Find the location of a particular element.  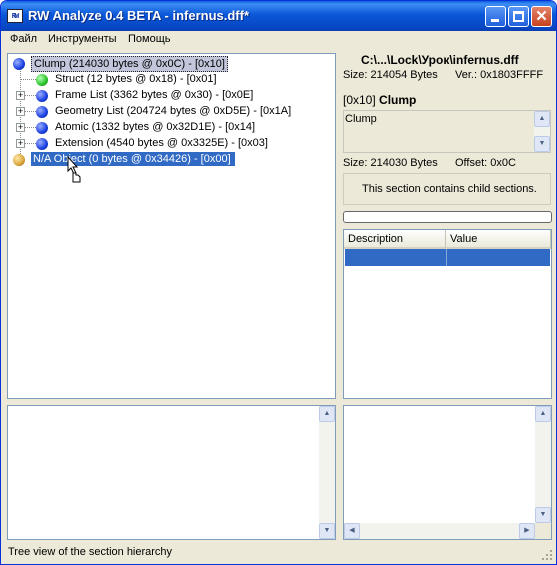

menu-tools: Инструменты is located at coordinates (82, 39).